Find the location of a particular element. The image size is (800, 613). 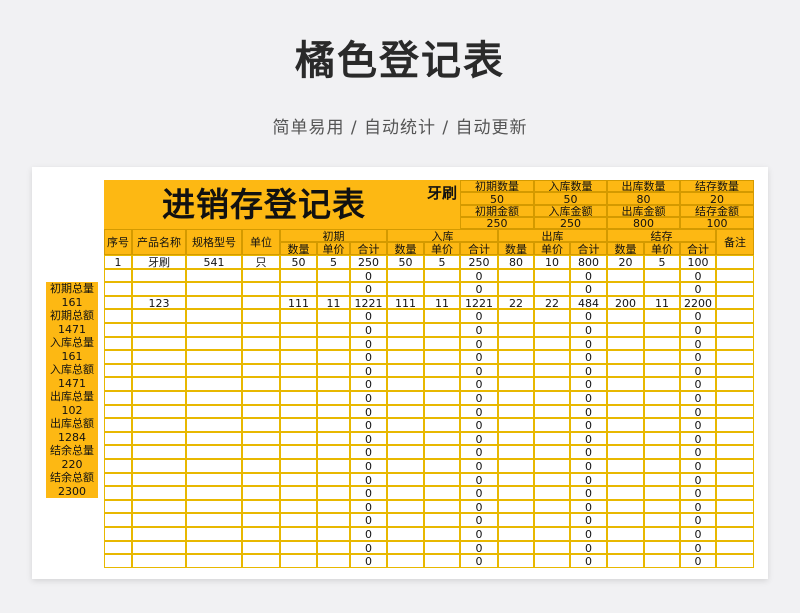

table-cell: 5 is located at coordinates (333, 262).